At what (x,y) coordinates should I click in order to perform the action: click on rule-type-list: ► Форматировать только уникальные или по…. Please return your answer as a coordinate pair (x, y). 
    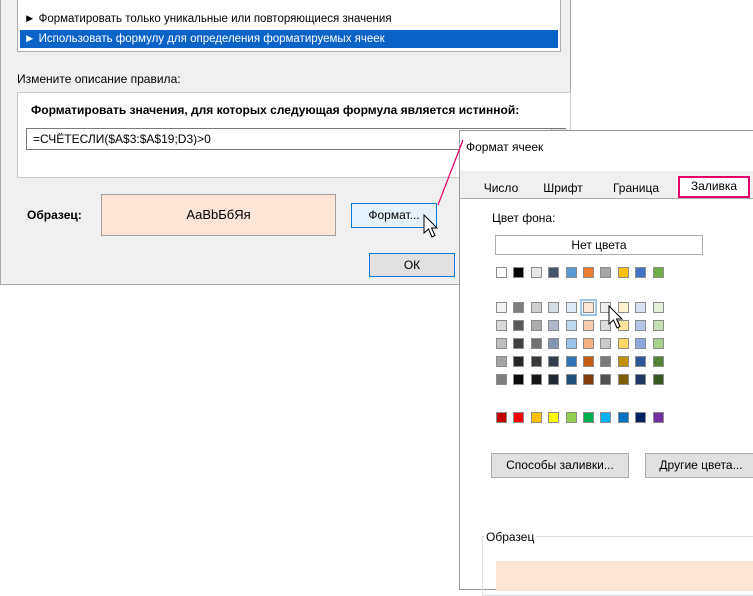
    Looking at the image, I should click on (289, 26).